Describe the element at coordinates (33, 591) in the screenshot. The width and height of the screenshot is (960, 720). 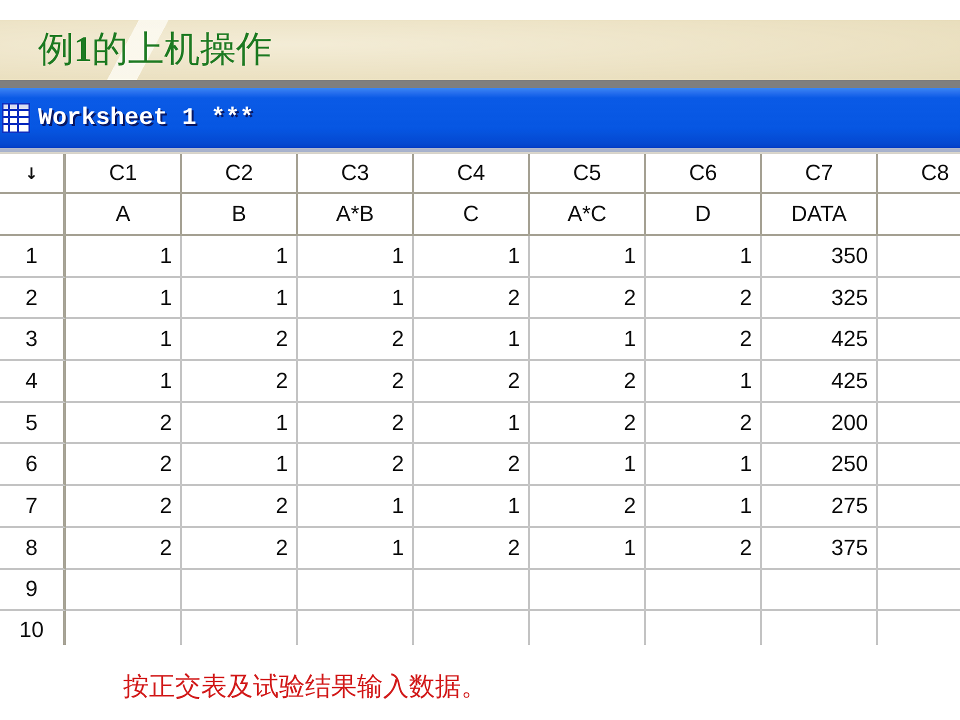
I see `row-header: 9` at that location.